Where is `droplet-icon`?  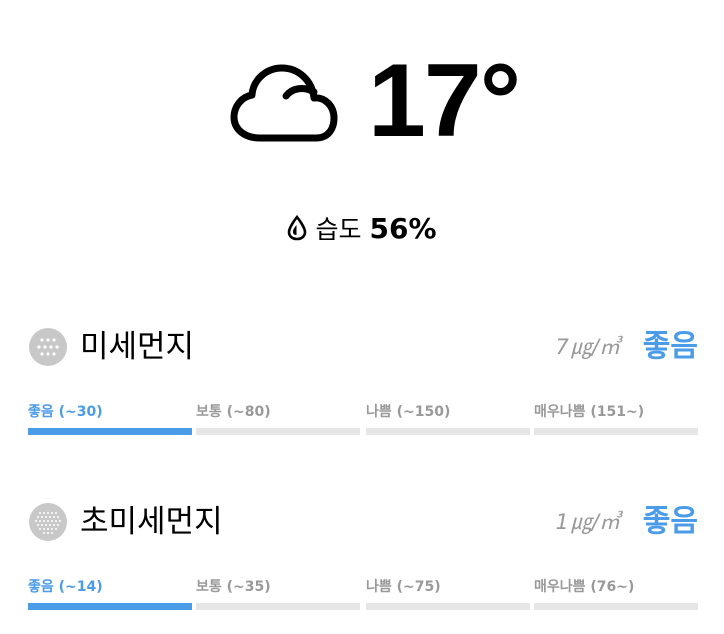
droplet-icon is located at coordinates (297, 228).